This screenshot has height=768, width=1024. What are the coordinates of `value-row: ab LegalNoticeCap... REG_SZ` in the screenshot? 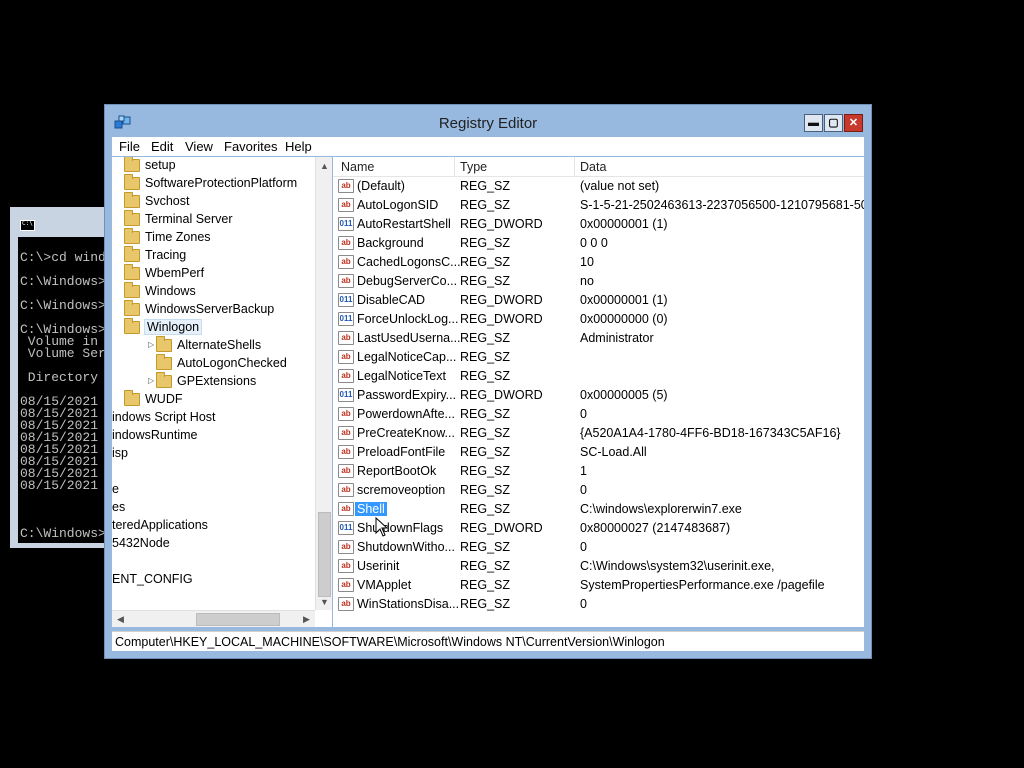 It's located at (598, 357).